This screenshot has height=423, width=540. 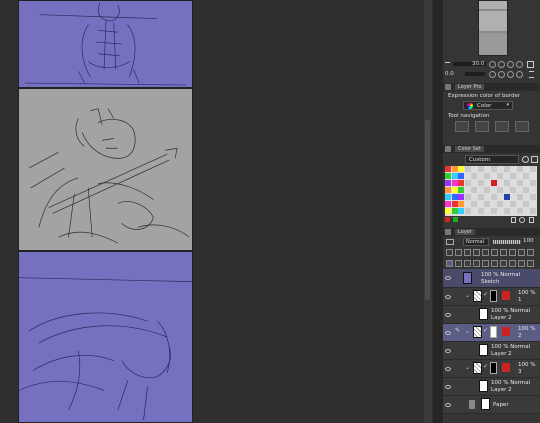 What do you see at coordinates (491, 278) in the screenshot?
I see `layer-row-sketch: 100 % Normal Sketch` at bounding box center [491, 278].